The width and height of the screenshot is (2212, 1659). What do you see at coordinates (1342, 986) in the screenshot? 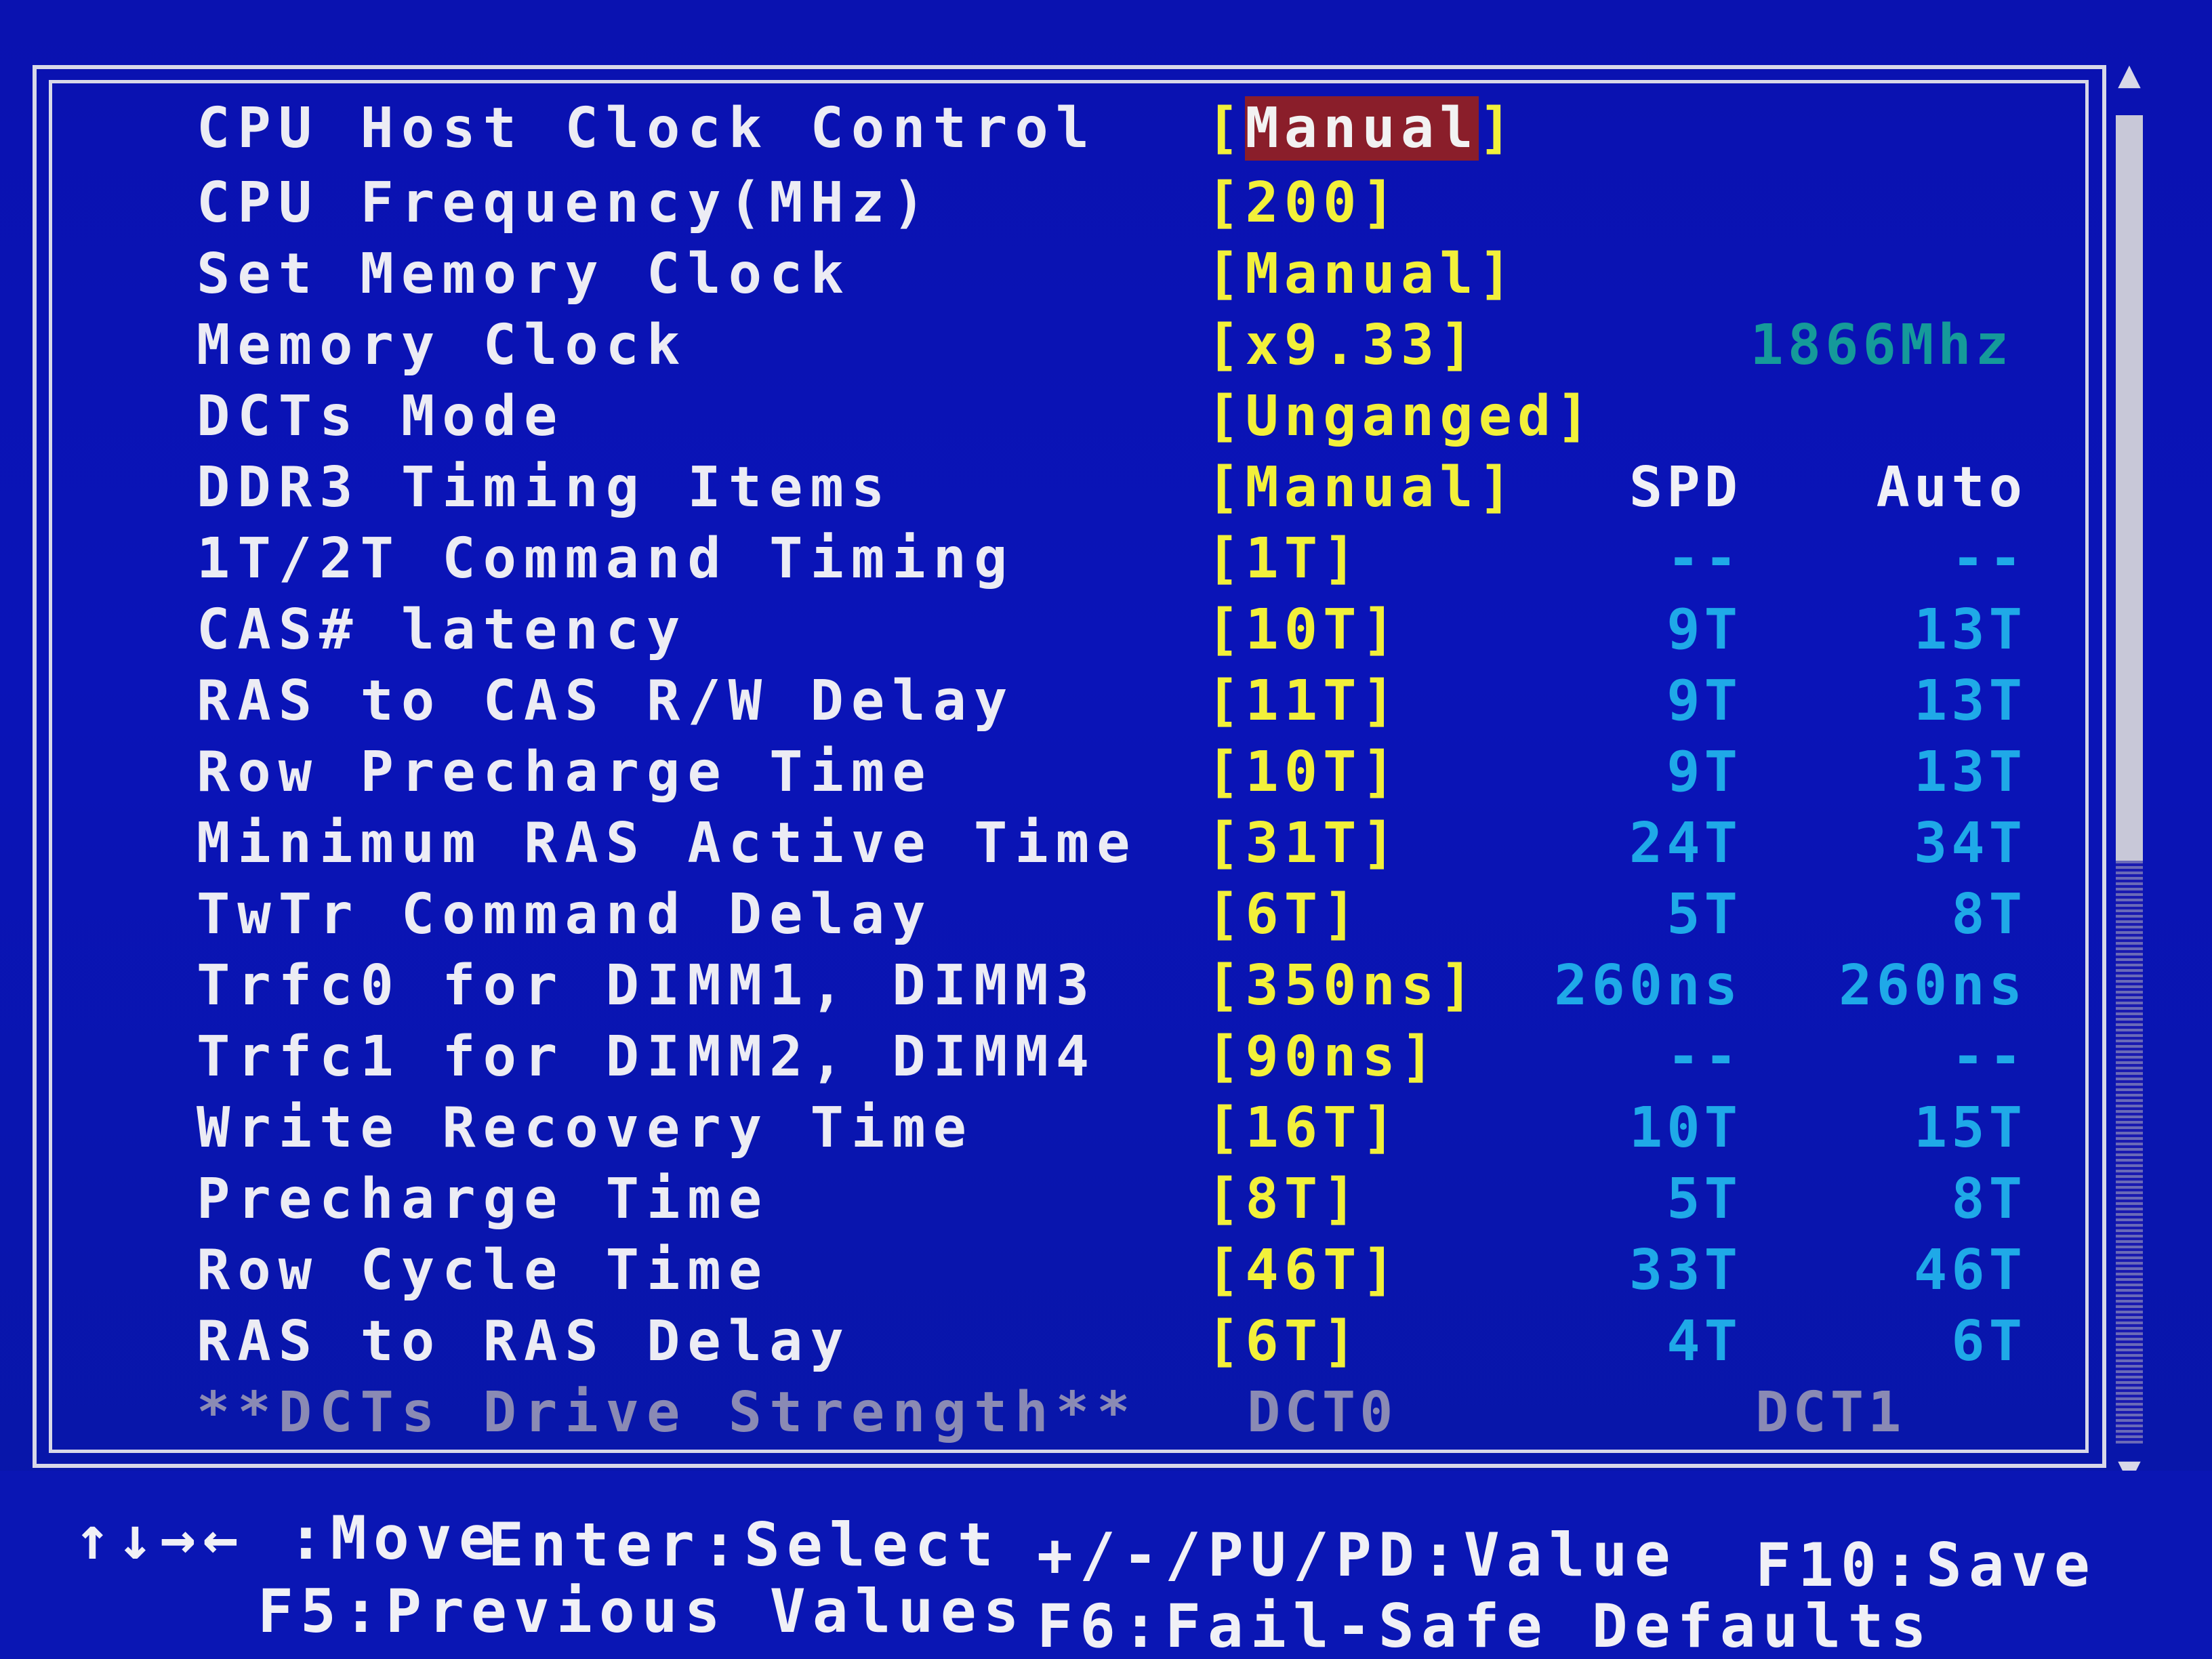
I see `setting-value: [350ns]` at bounding box center [1342, 986].